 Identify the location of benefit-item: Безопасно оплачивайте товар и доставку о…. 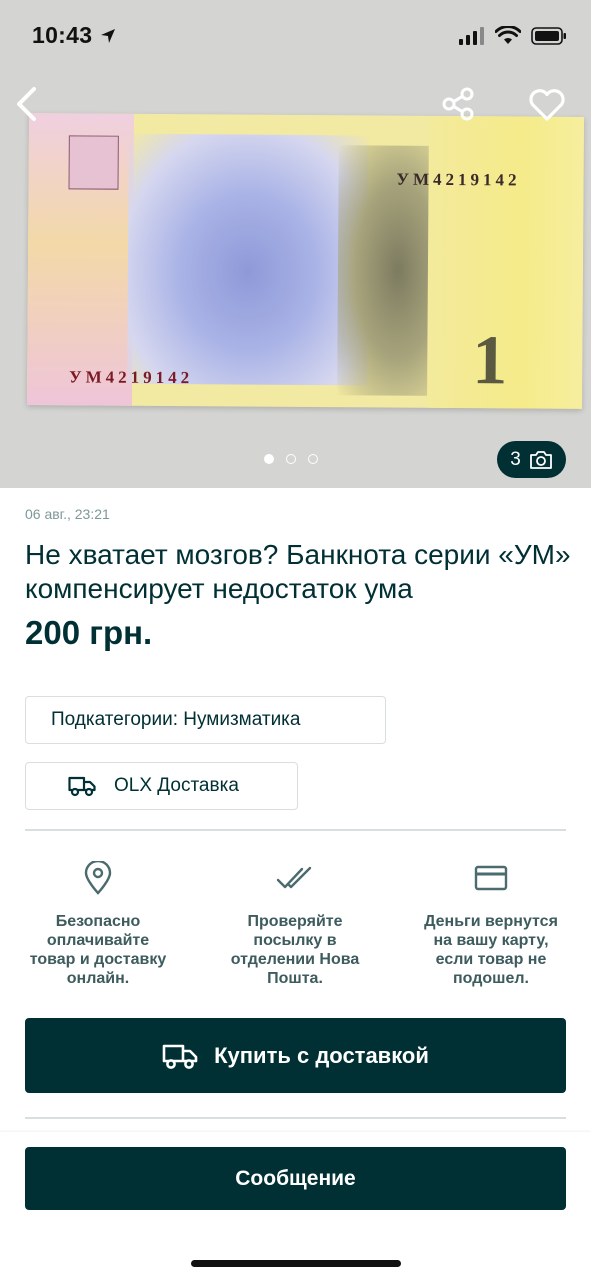
(98, 923).